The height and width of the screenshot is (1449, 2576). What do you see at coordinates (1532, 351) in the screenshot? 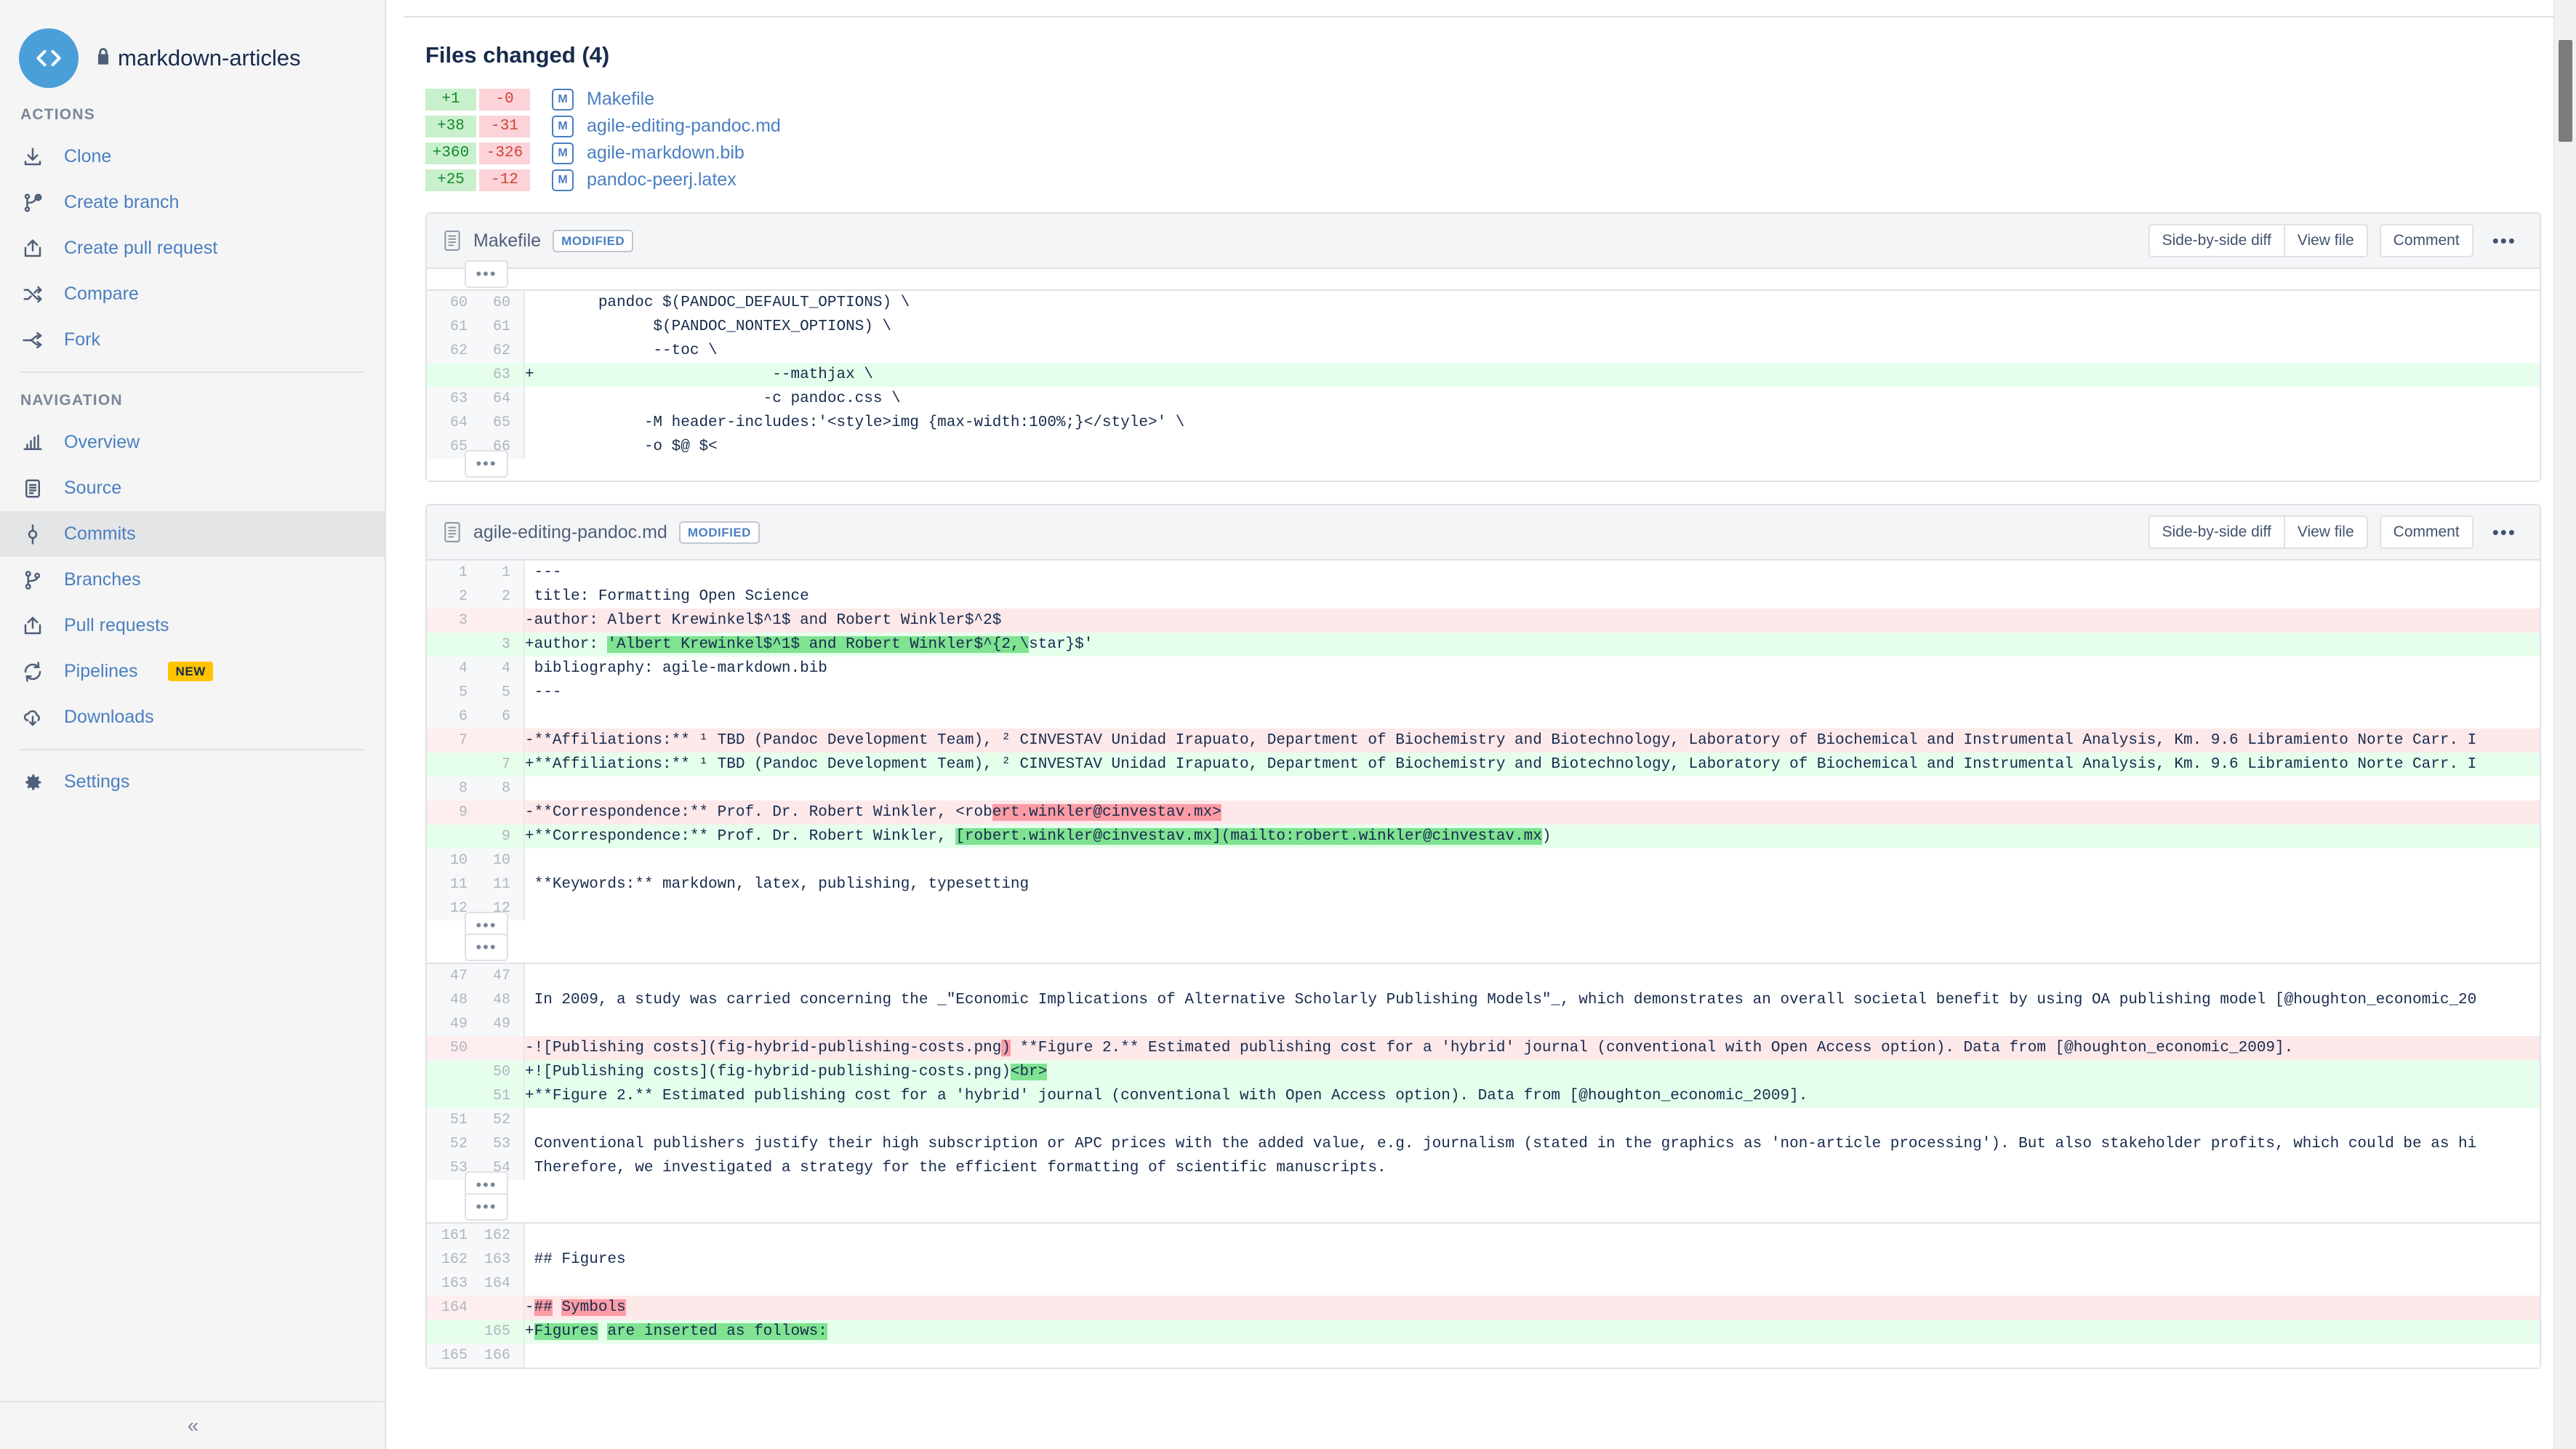
I see `diff-line-code: --toc \` at bounding box center [1532, 351].